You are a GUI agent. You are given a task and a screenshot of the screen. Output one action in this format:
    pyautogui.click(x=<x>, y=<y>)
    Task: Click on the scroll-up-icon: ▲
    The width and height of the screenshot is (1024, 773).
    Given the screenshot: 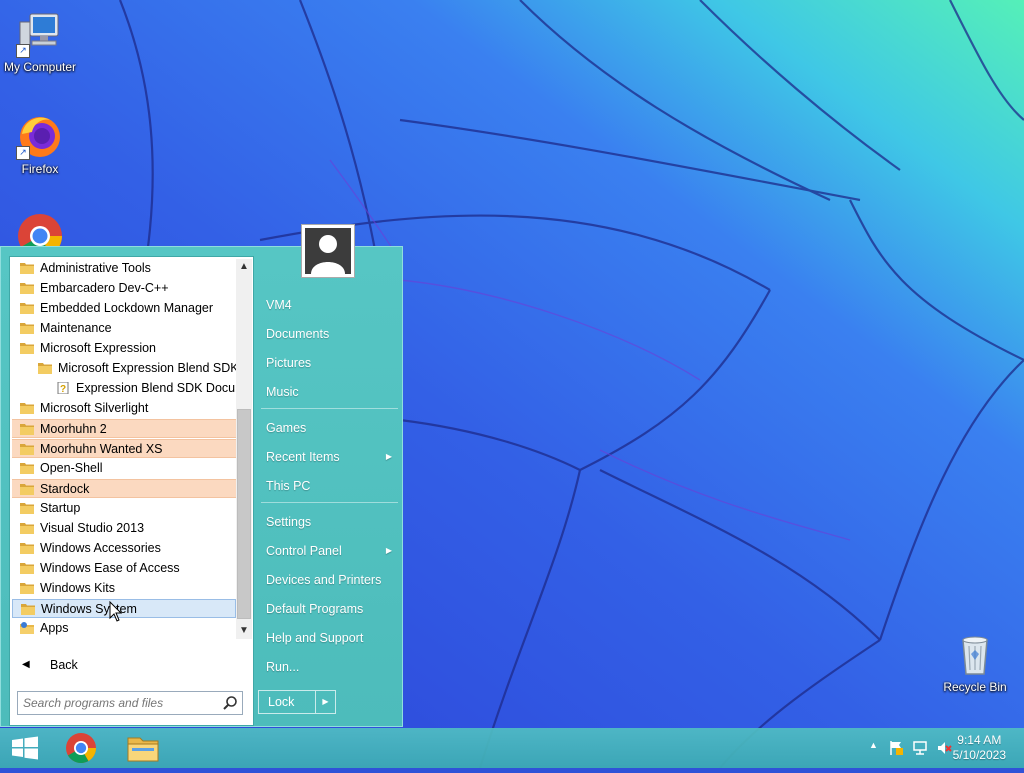 What is the action you would take?
    pyautogui.click(x=244, y=267)
    